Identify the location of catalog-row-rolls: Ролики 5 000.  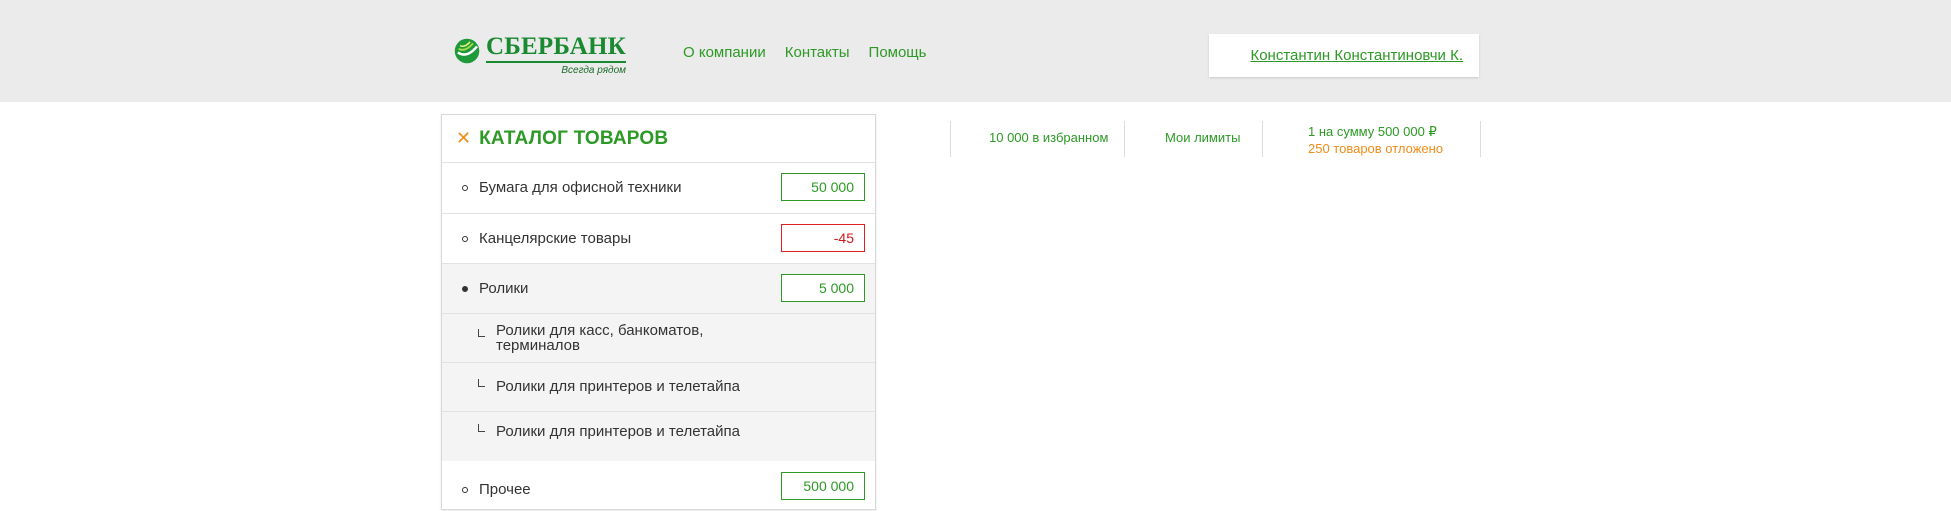
(658, 289).